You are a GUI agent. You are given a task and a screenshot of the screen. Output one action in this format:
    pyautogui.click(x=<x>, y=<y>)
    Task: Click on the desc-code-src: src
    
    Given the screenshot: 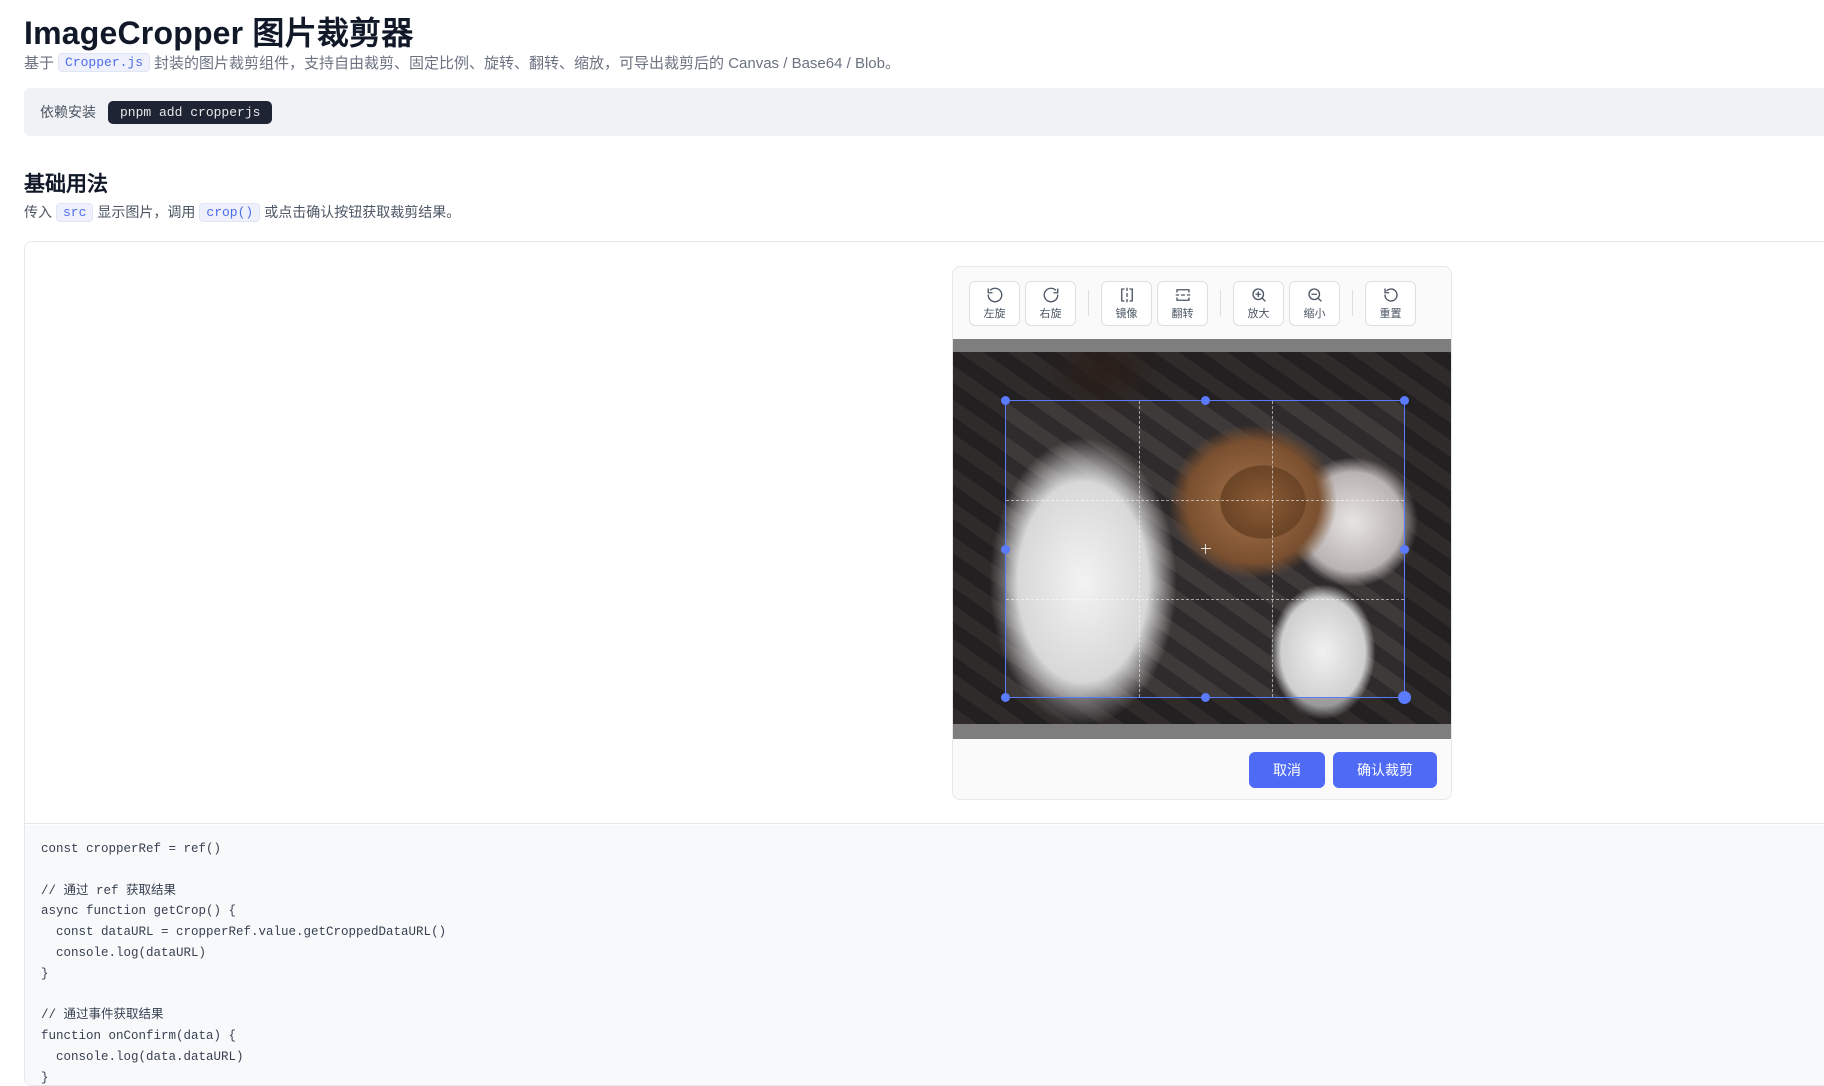 What is the action you would take?
    pyautogui.click(x=75, y=212)
    